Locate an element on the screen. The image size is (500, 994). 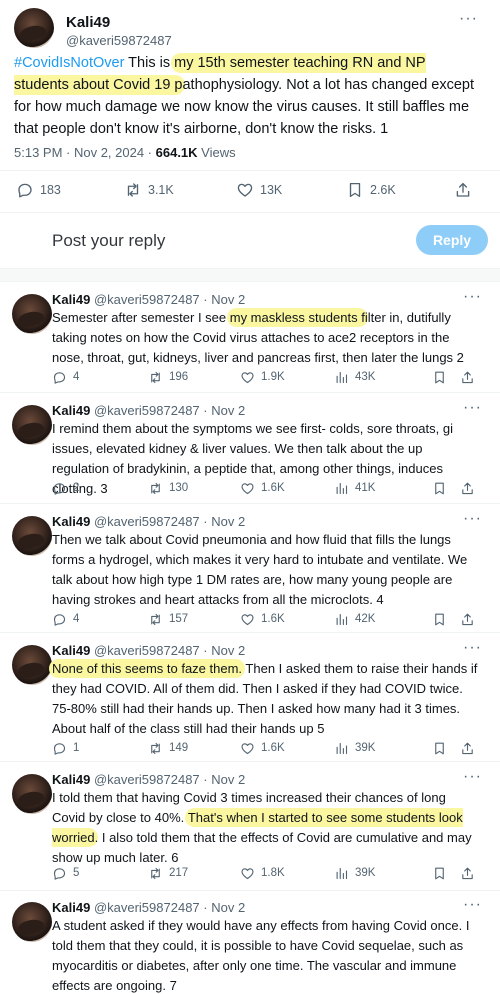
repost-action: 196 is located at coordinates (168, 377).